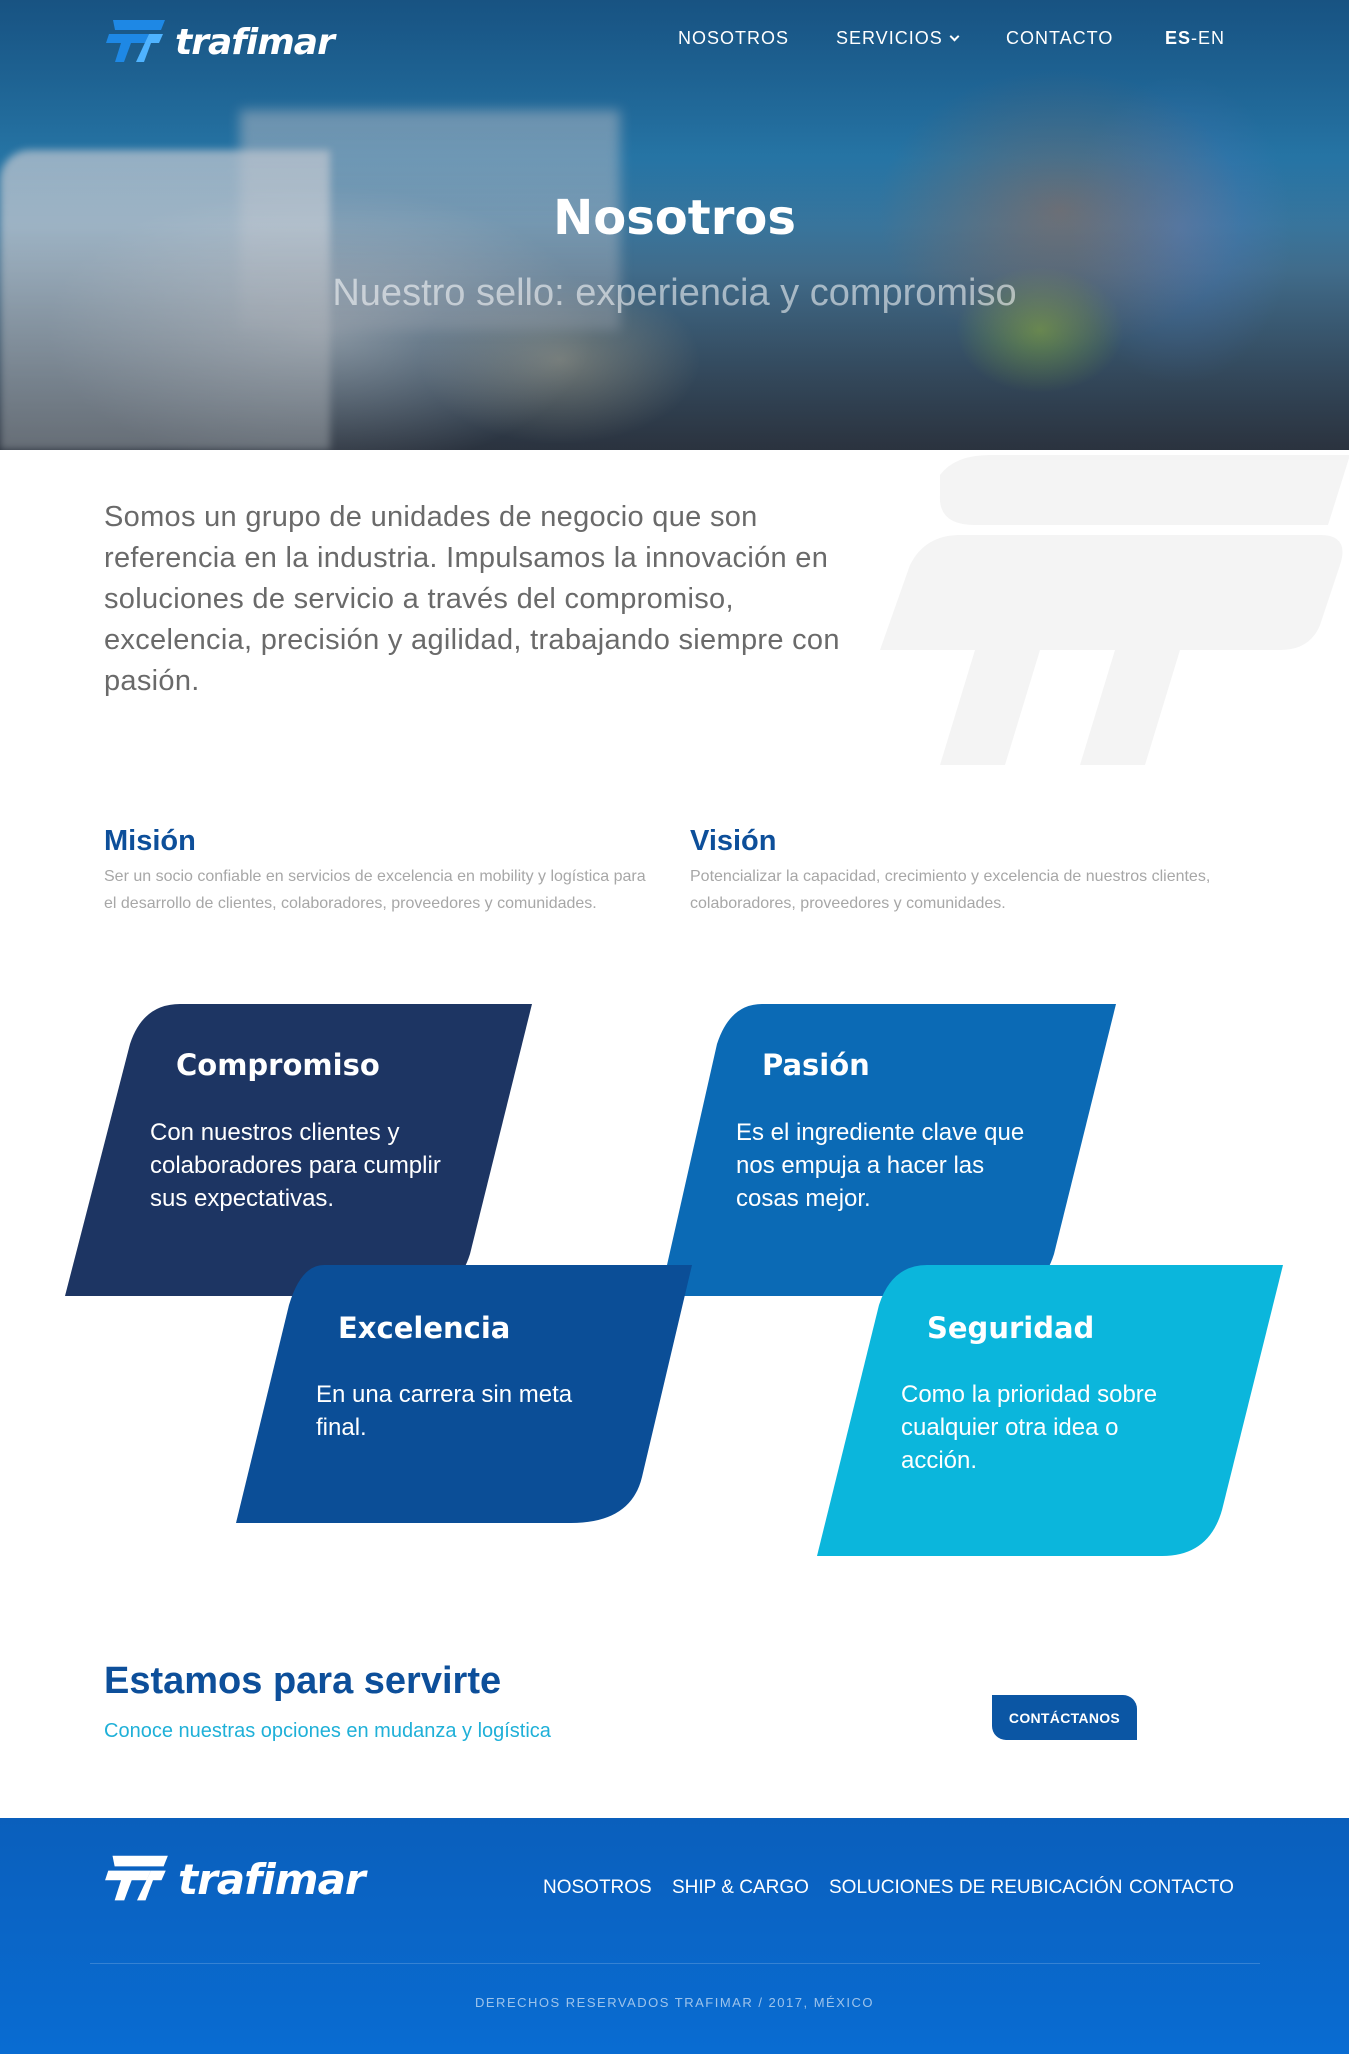  I want to click on value-text: En una carrera sin meta final., so click(444, 1411).